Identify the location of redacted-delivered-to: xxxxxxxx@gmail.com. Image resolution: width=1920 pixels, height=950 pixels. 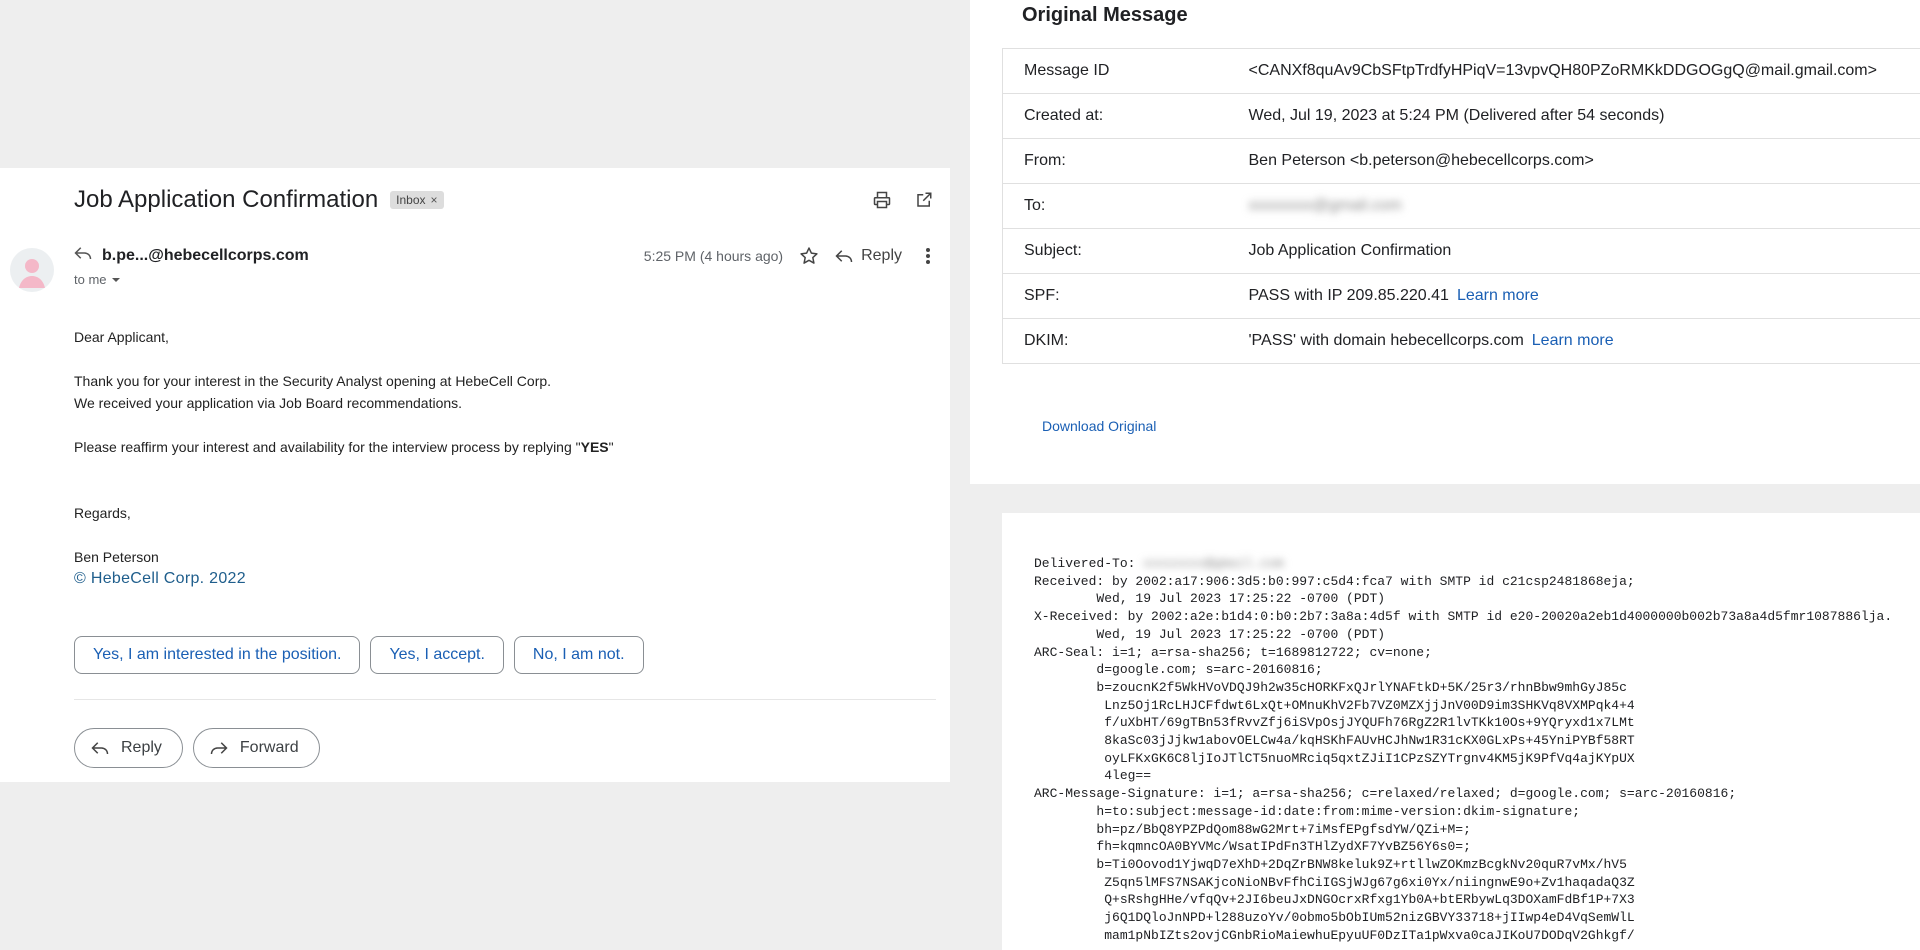
(1213, 563).